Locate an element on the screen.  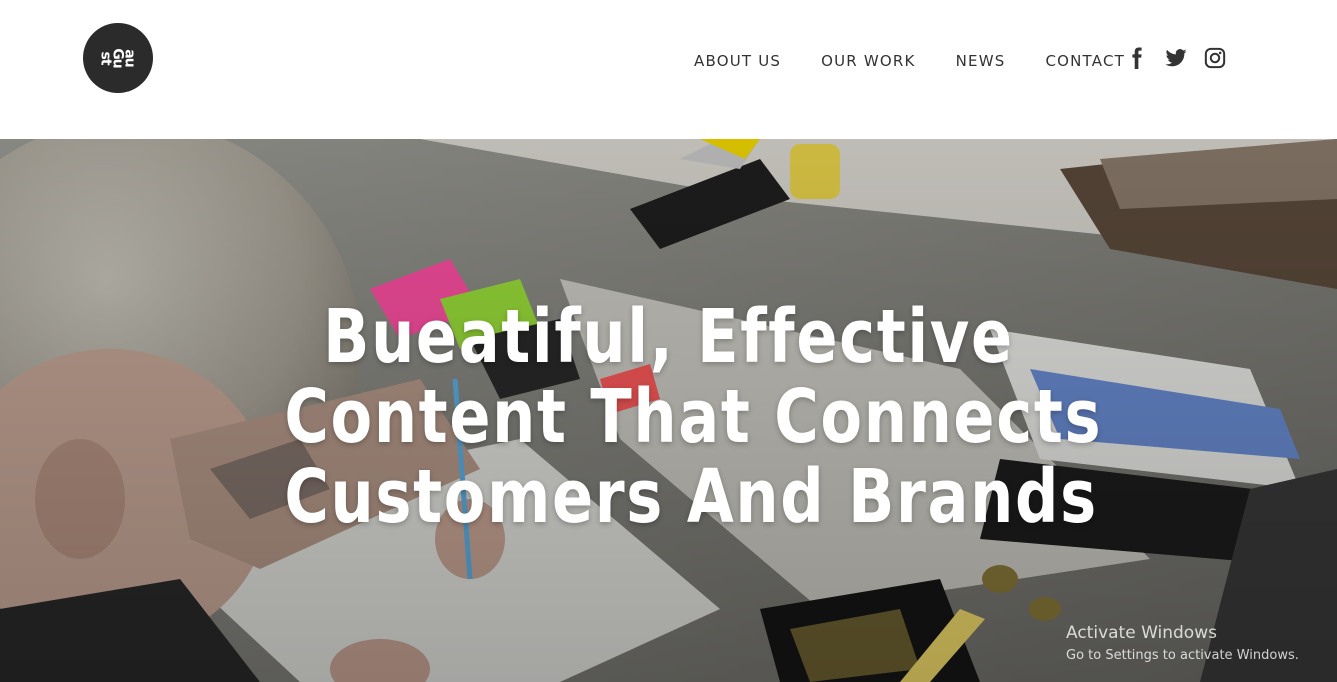
hero-headline-line-2: Content That Connects is located at coordinates (693, 417).